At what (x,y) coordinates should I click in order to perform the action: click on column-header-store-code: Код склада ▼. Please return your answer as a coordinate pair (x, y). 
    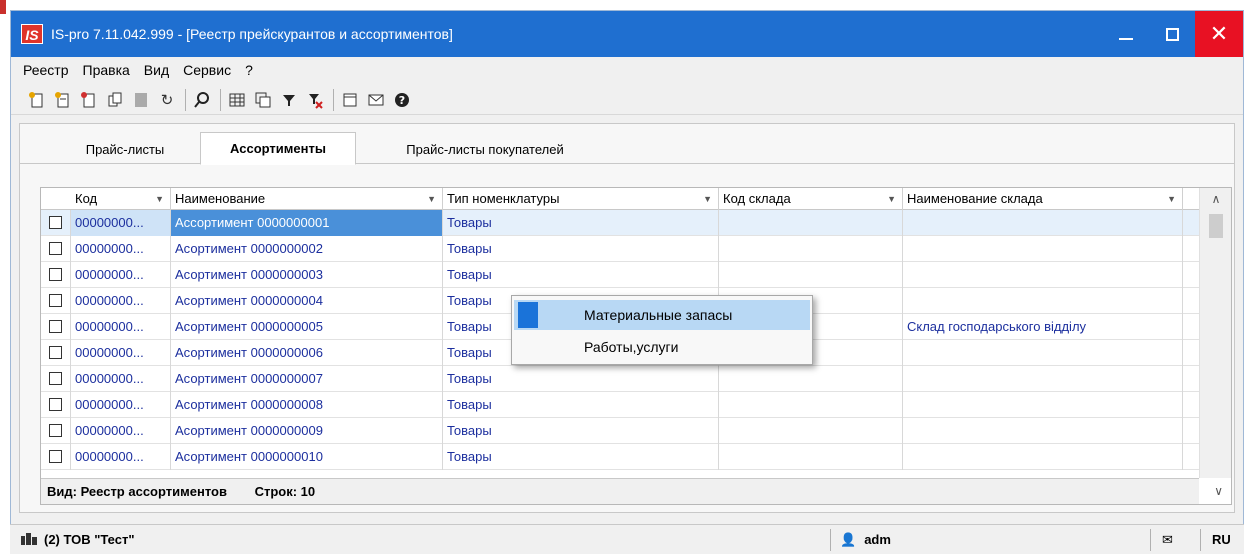
    Looking at the image, I should click on (811, 199).